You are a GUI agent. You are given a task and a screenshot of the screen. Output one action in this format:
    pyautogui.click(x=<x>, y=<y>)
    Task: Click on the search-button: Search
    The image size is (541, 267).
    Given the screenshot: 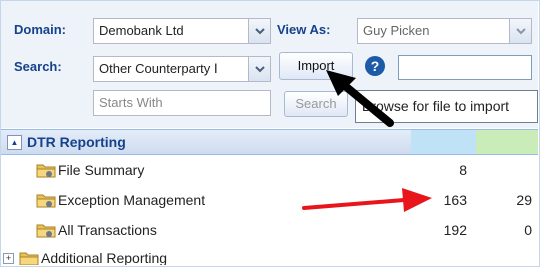 What is the action you would take?
    pyautogui.click(x=316, y=104)
    